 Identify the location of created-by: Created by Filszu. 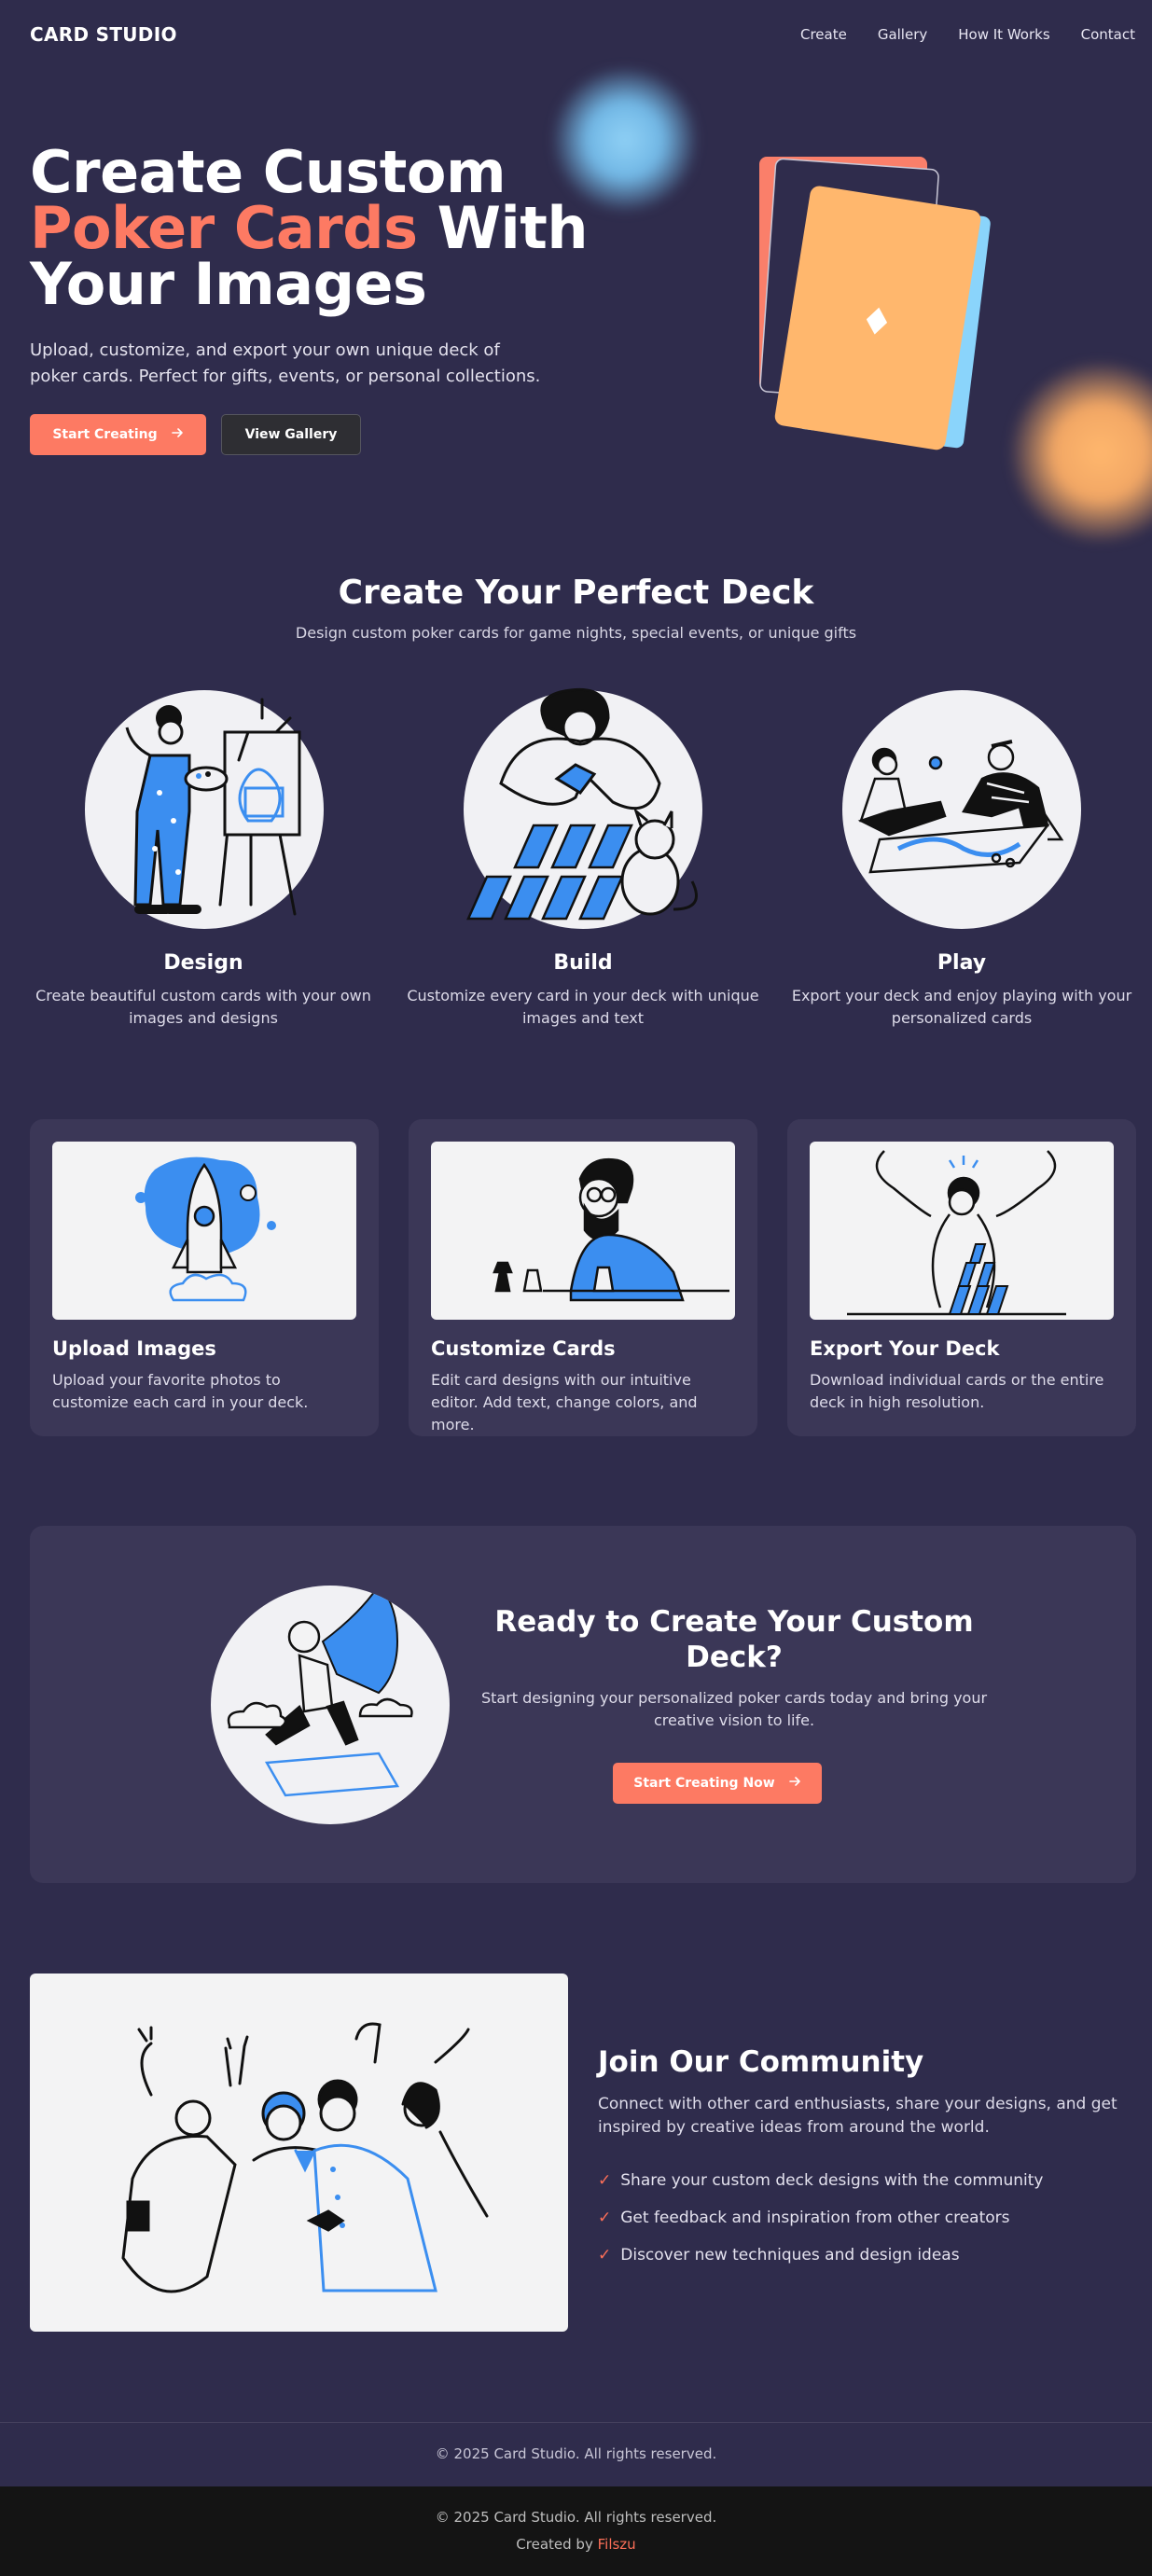
(576, 2544).